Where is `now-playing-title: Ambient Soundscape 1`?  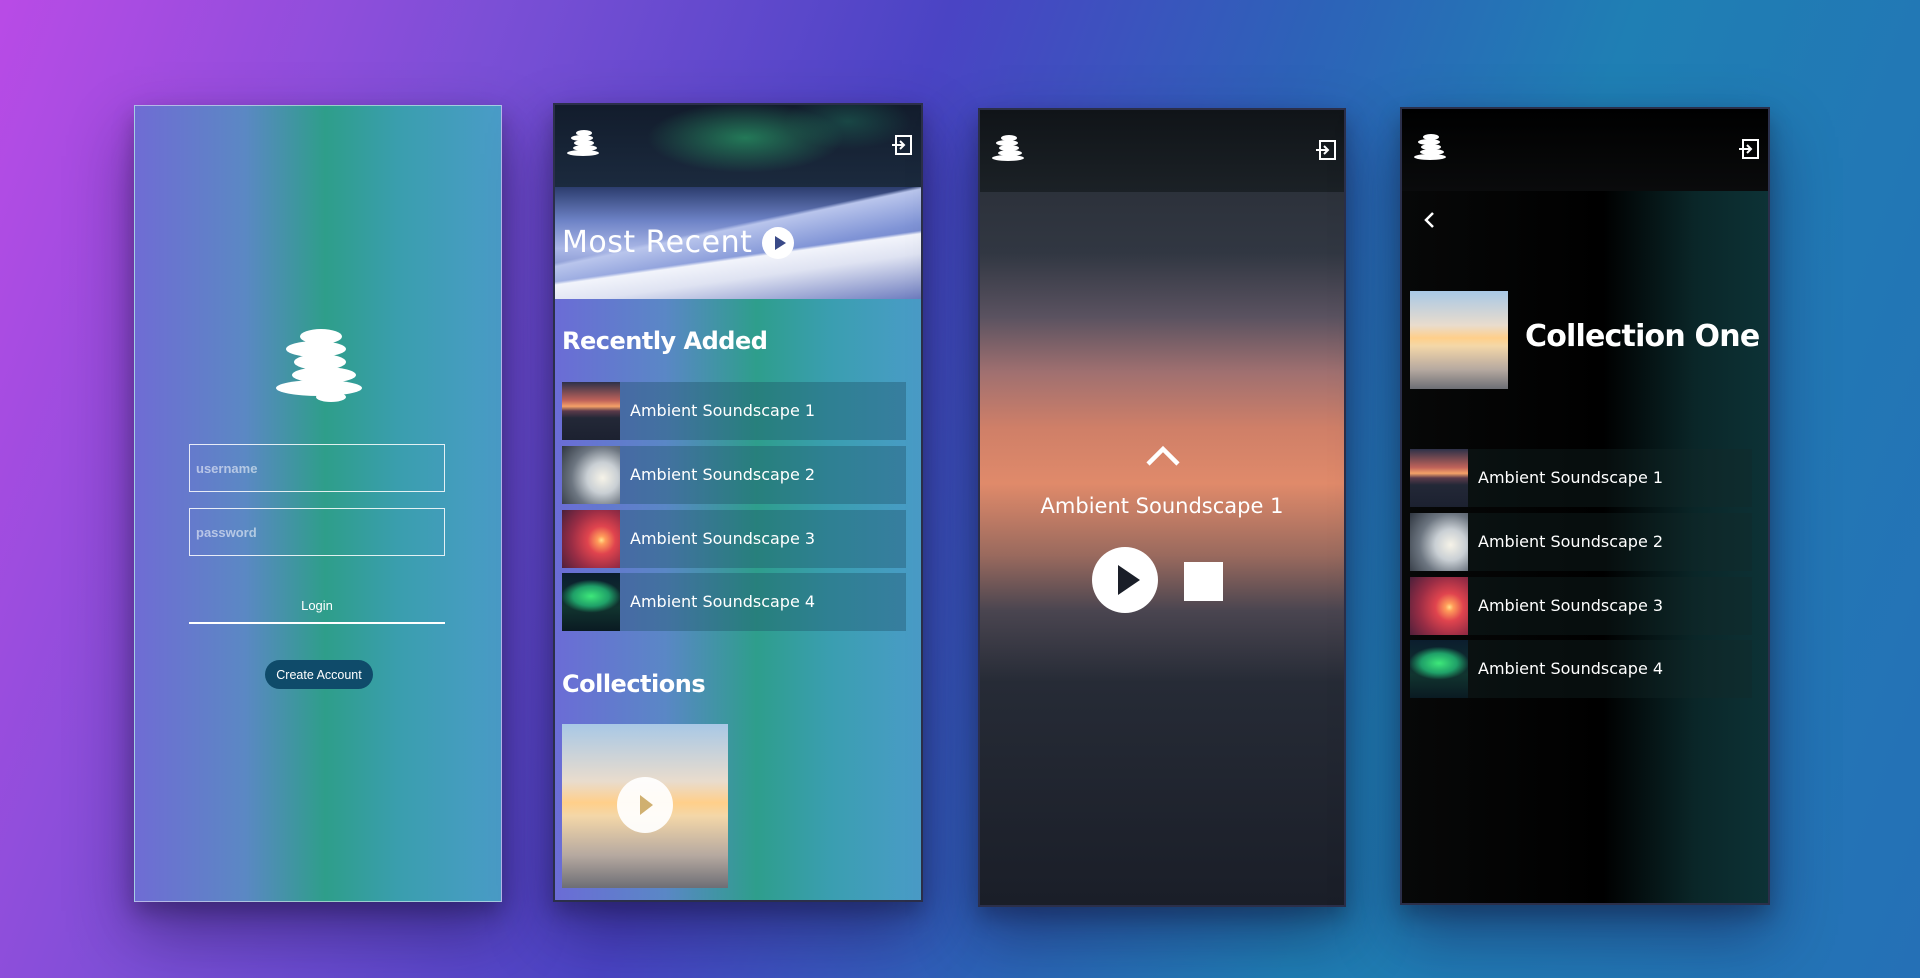 now-playing-title: Ambient Soundscape 1 is located at coordinates (1162, 506).